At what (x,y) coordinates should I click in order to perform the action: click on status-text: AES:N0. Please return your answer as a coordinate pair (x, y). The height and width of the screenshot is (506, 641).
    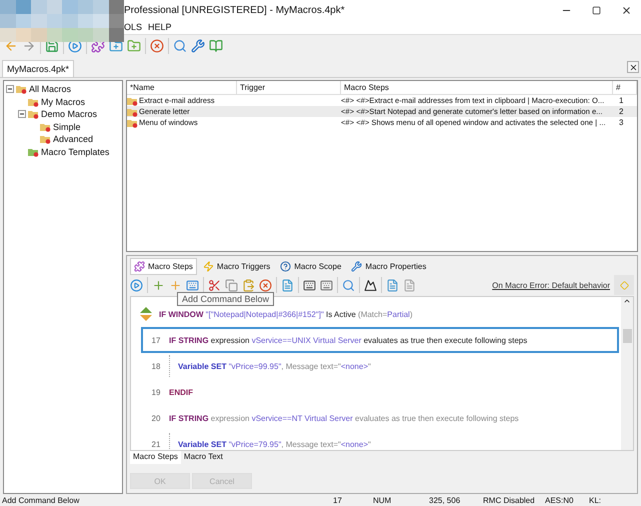
    Looking at the image, I should click on (559, 500).